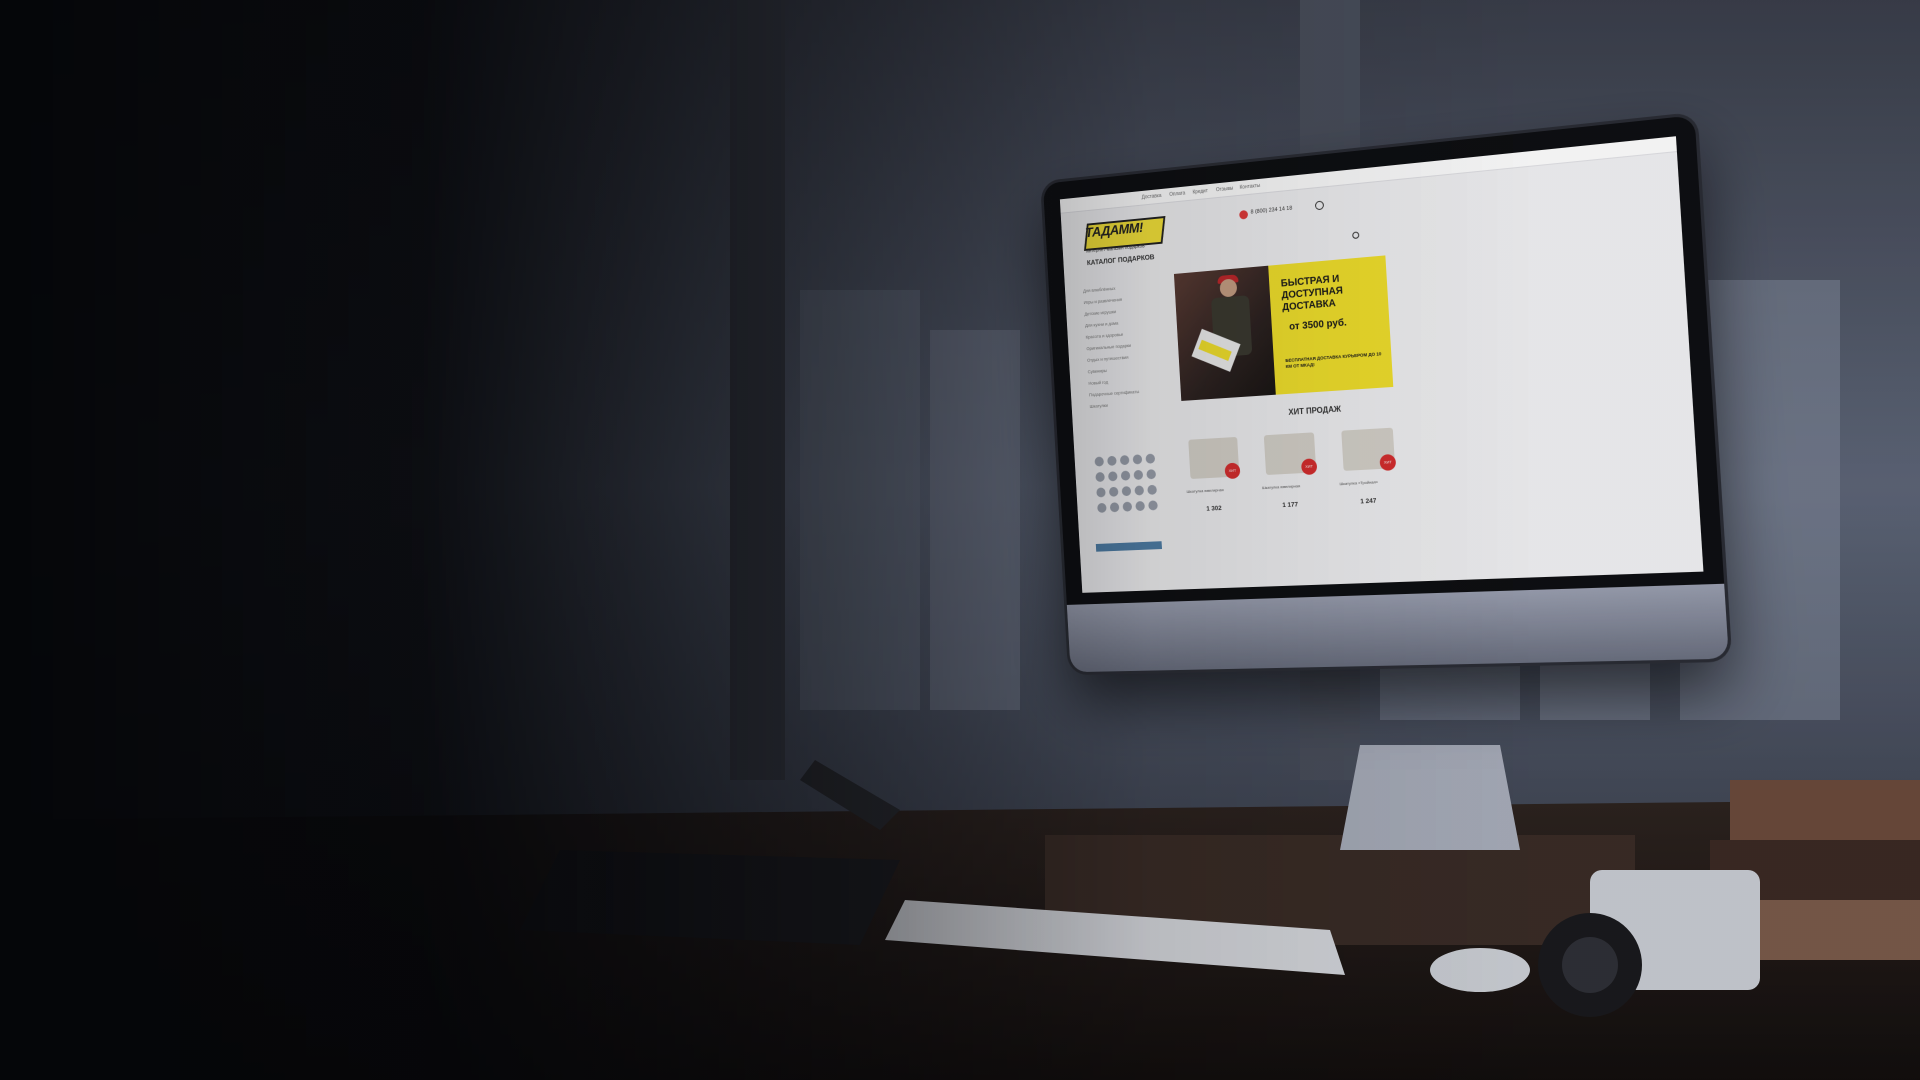  I want to click on product-price: 1 247, so click(1368, 502).